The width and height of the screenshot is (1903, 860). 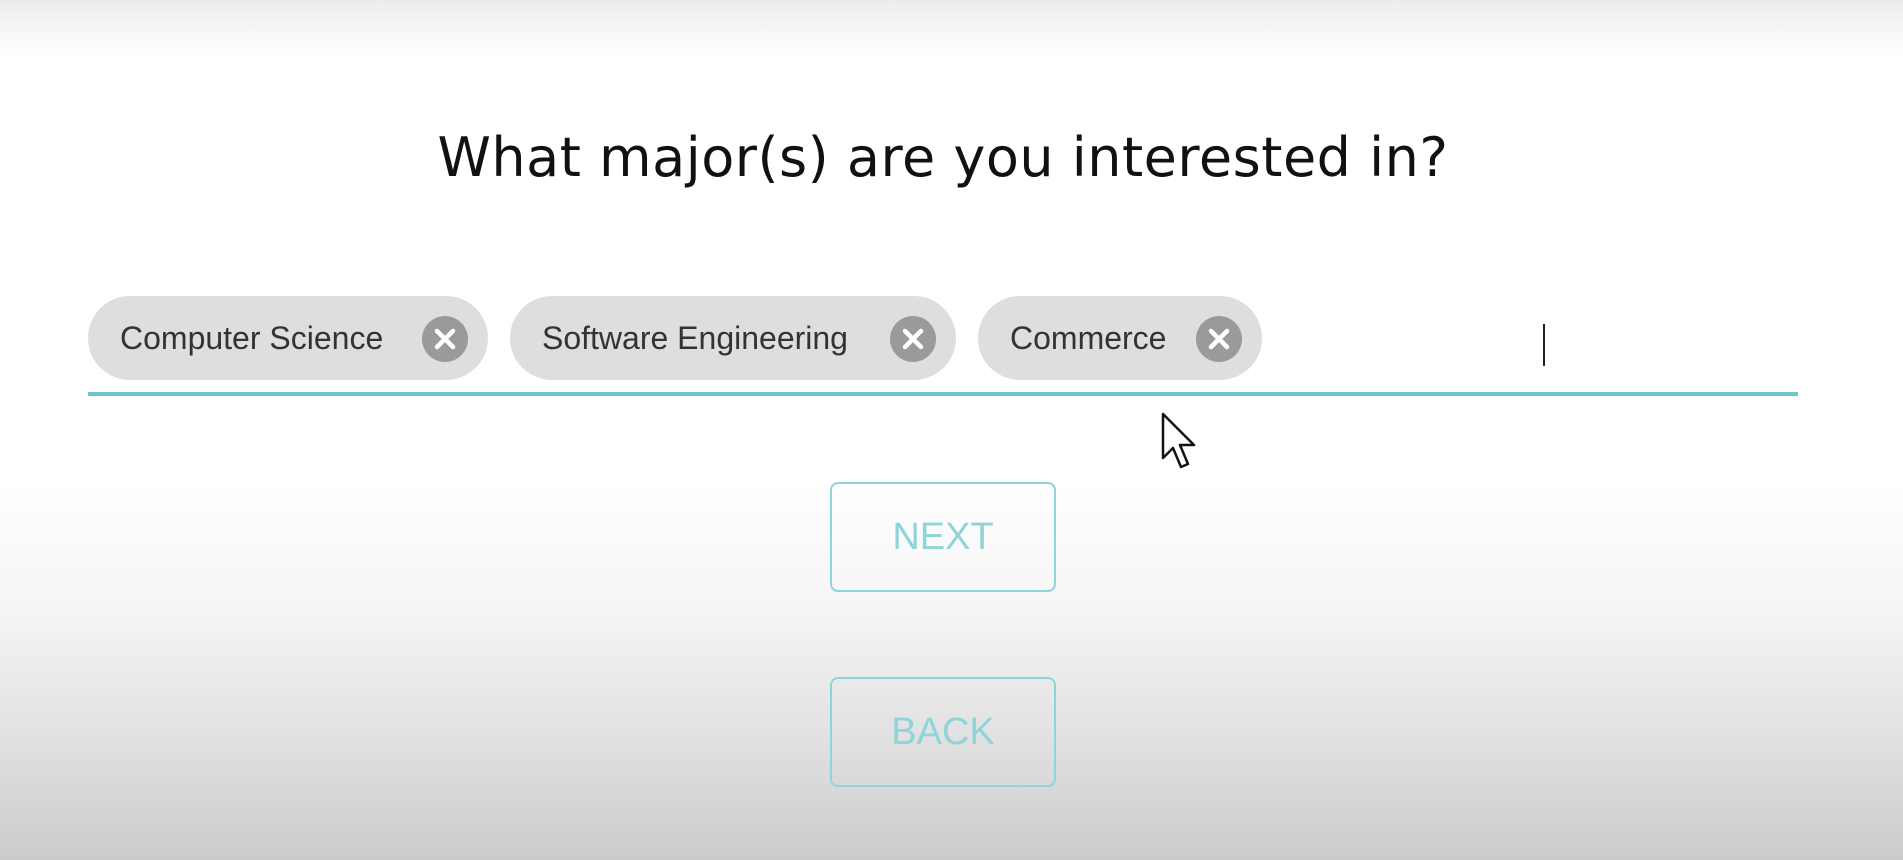 I want to click on chip-computer-science: Computer Science, so click(x=288, y=338).